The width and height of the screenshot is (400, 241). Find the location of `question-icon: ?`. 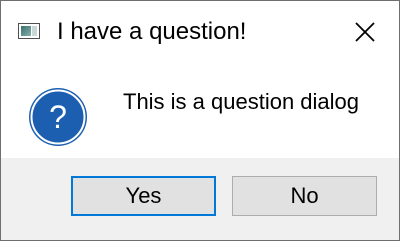

question-icon: ? is located at coordinates (58, 117).